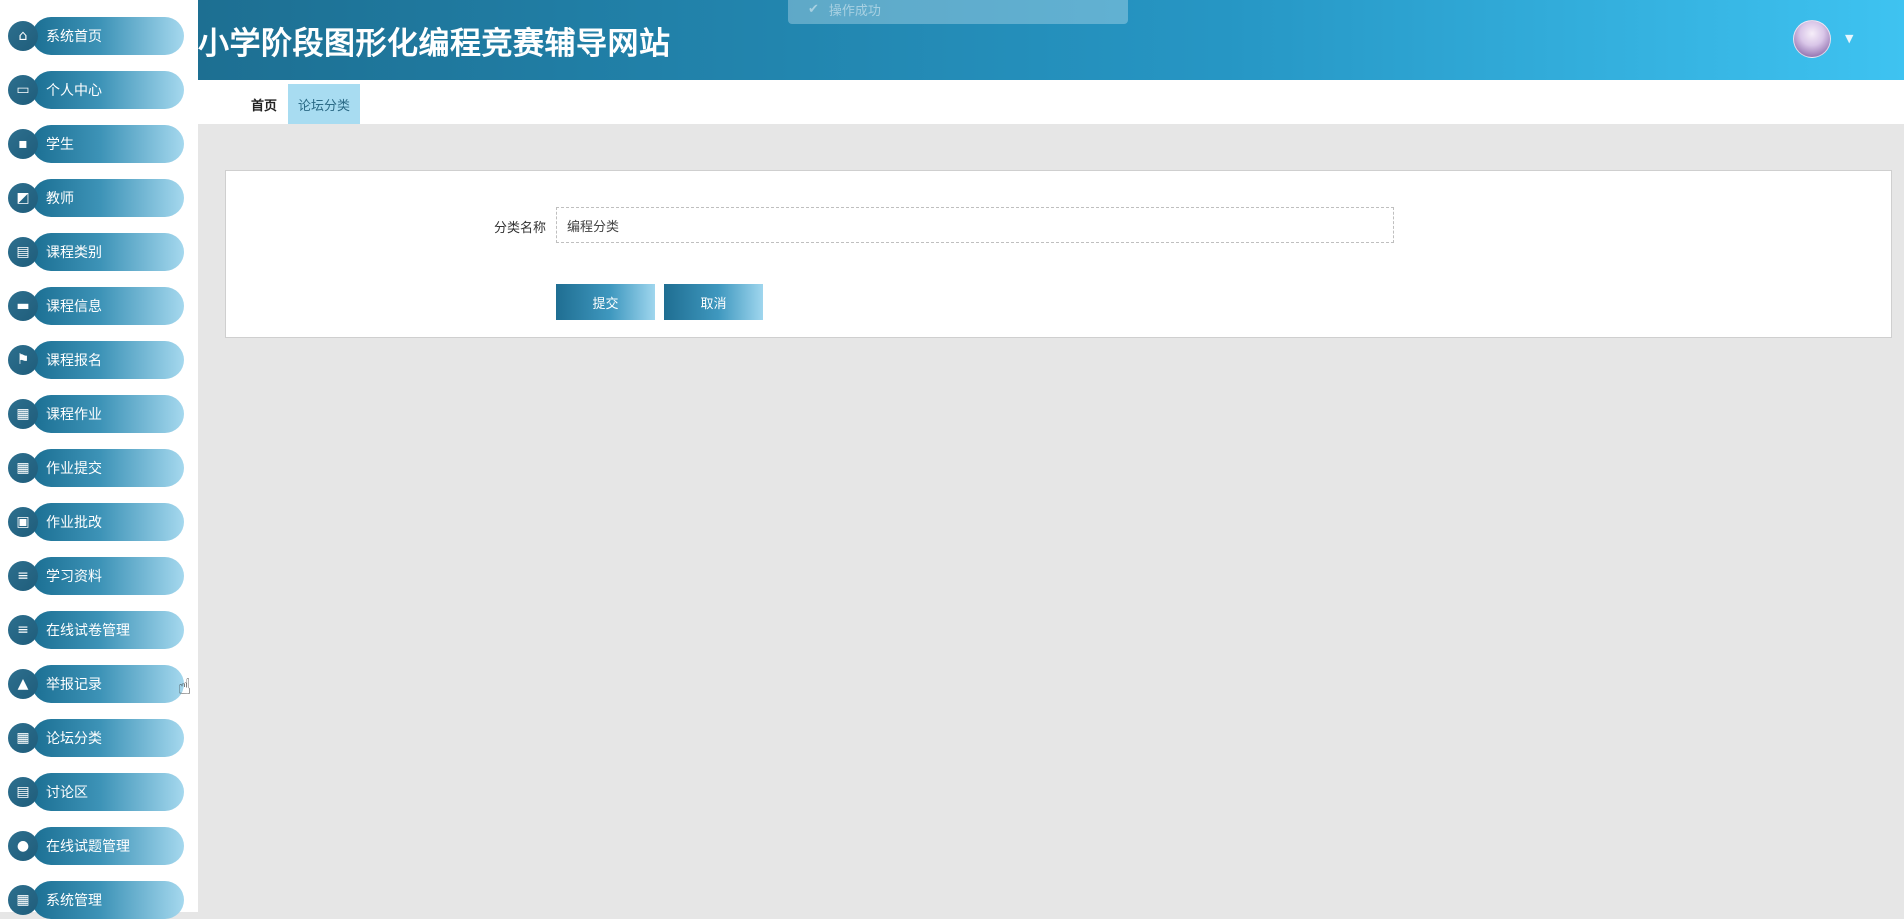 The image size is (1904, 919). I want to click on sidebar-item-label: 教师, so click(108, 198).